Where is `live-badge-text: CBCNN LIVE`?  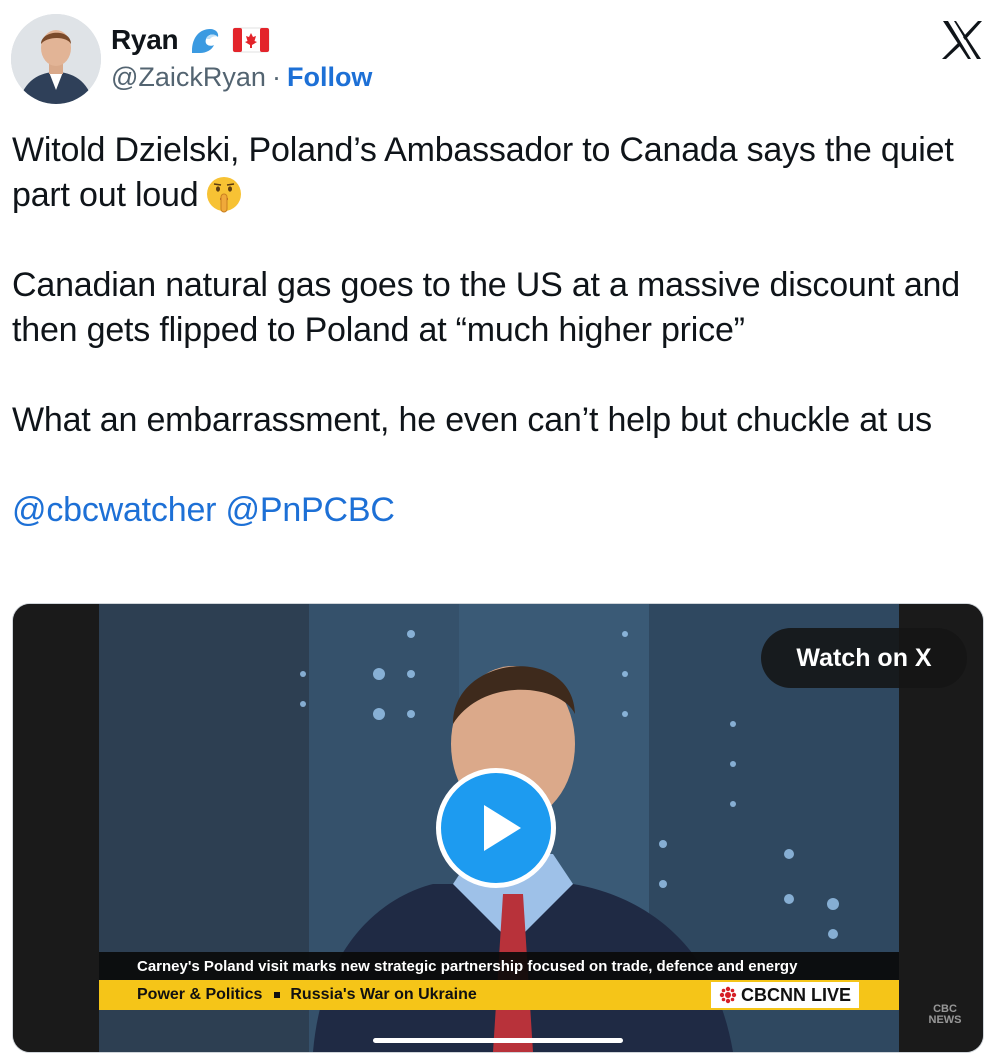 live-badge-text: CBCNN LIVE is located at coordinates (796, 994).